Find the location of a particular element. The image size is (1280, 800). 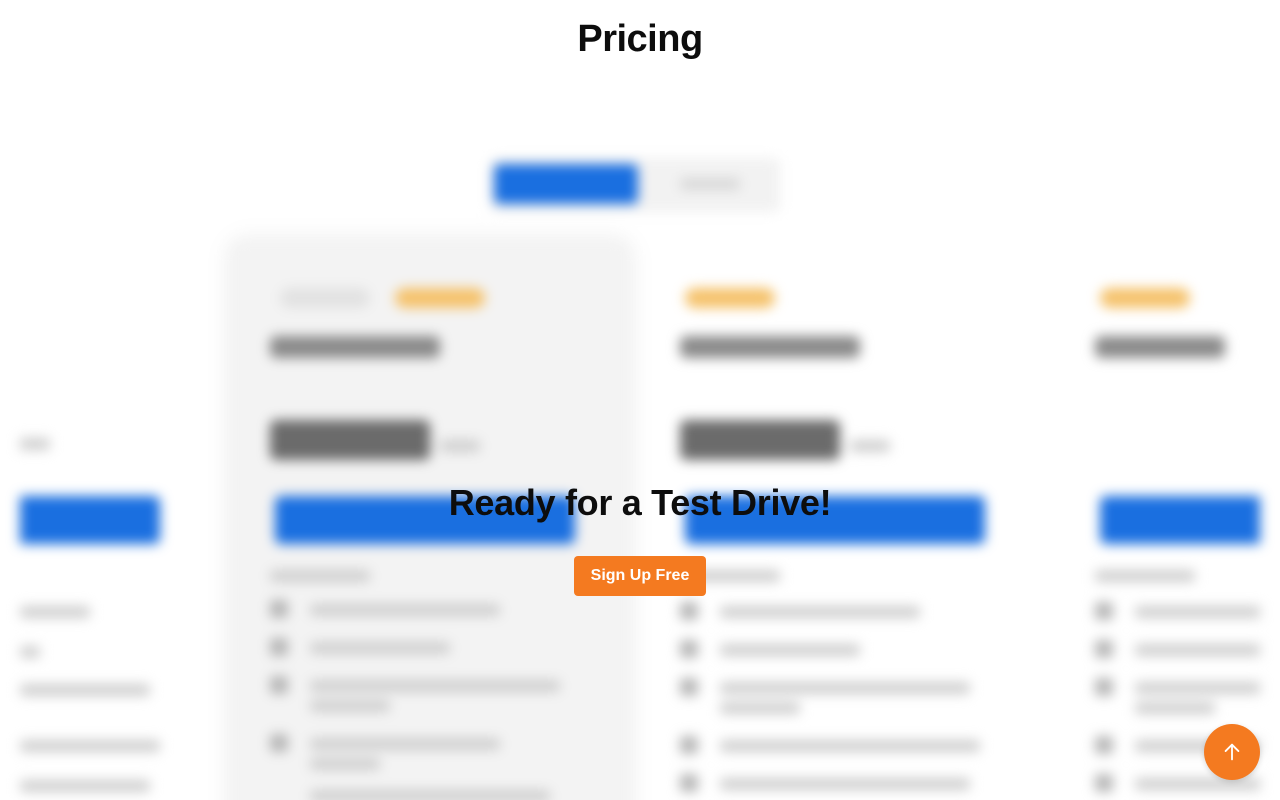

page-title: Pricing is located at coordinates (640, 39).